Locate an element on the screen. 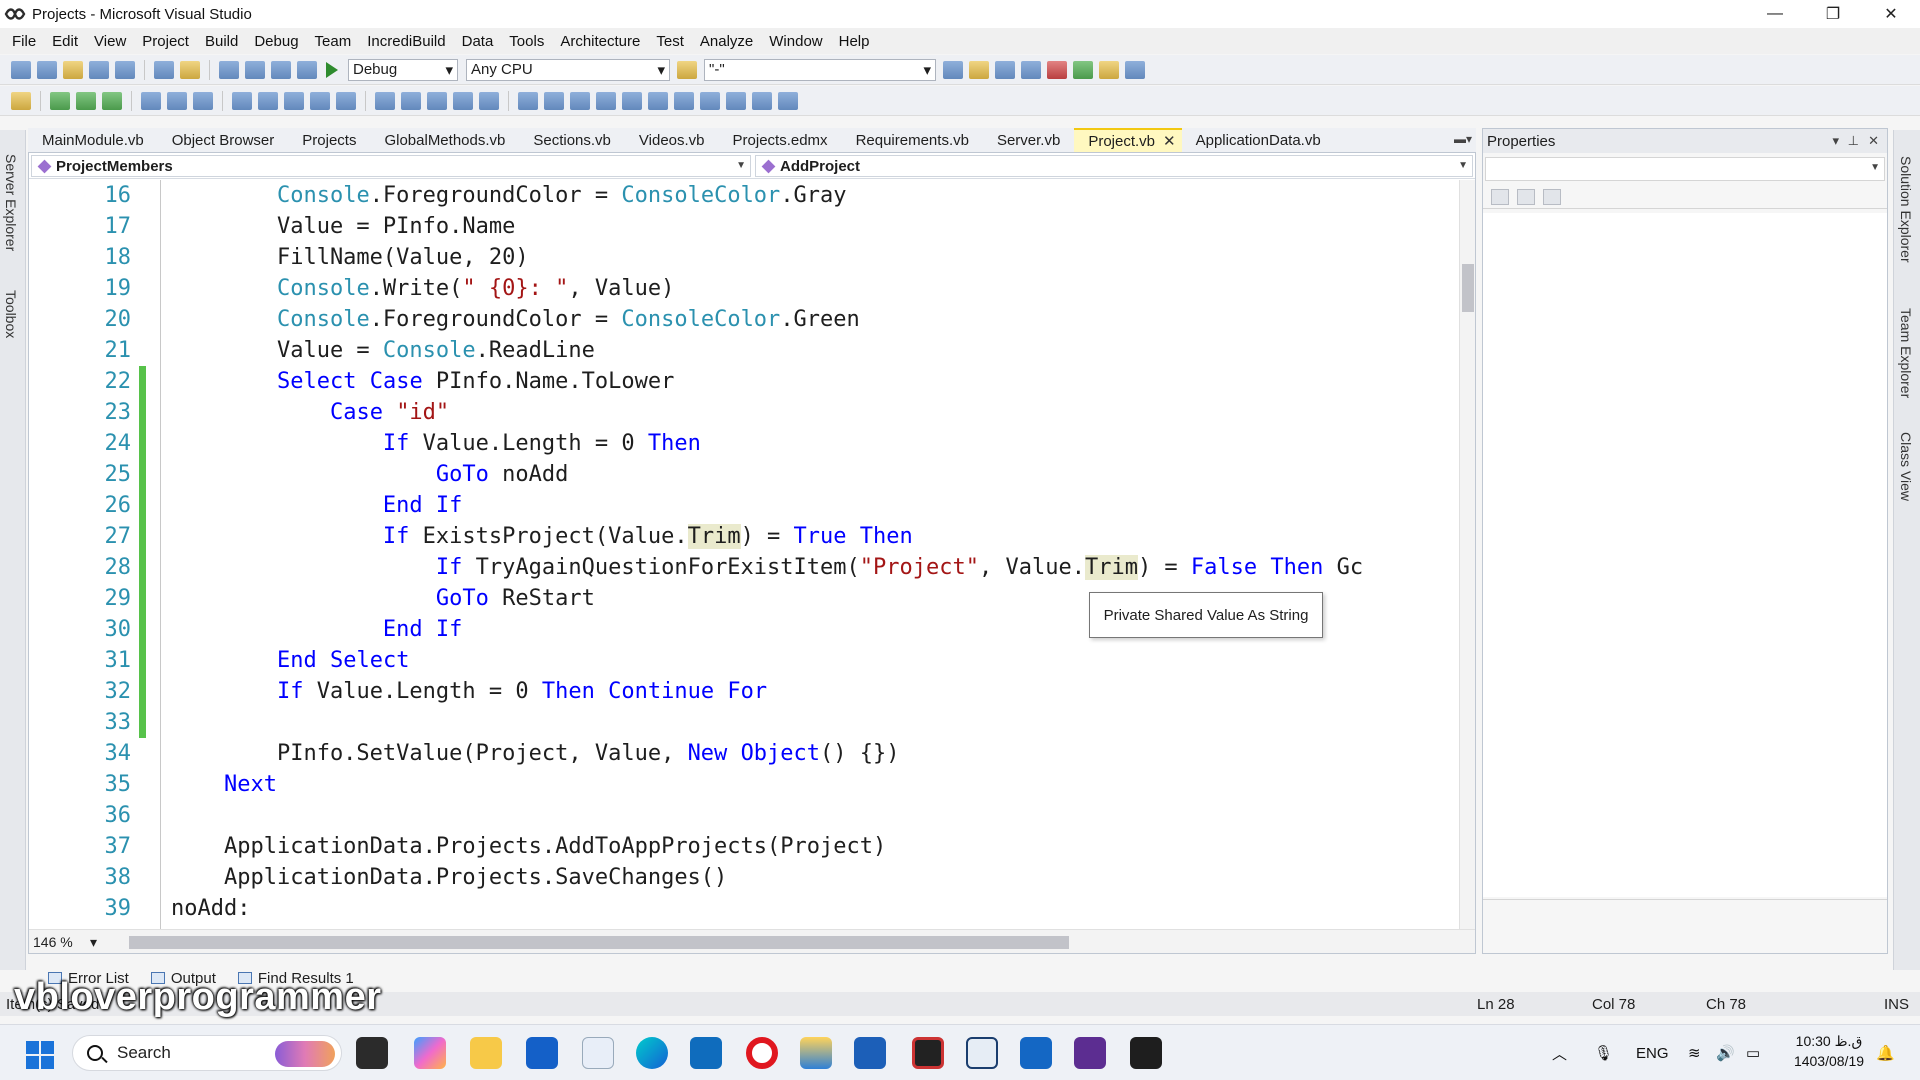  step-over-icon is located at coordinates (86, 100).